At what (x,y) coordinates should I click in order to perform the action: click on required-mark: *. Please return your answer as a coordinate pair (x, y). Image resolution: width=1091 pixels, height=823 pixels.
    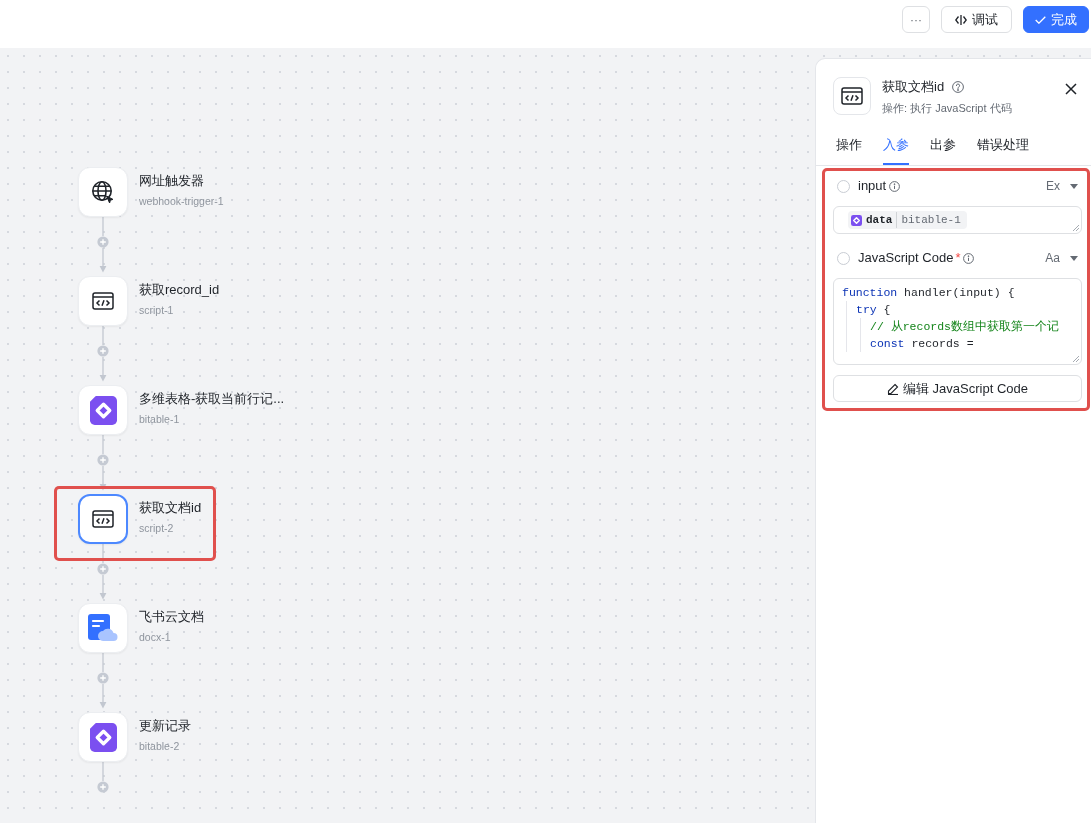
    Looking at the image, I should click on (958, 258).